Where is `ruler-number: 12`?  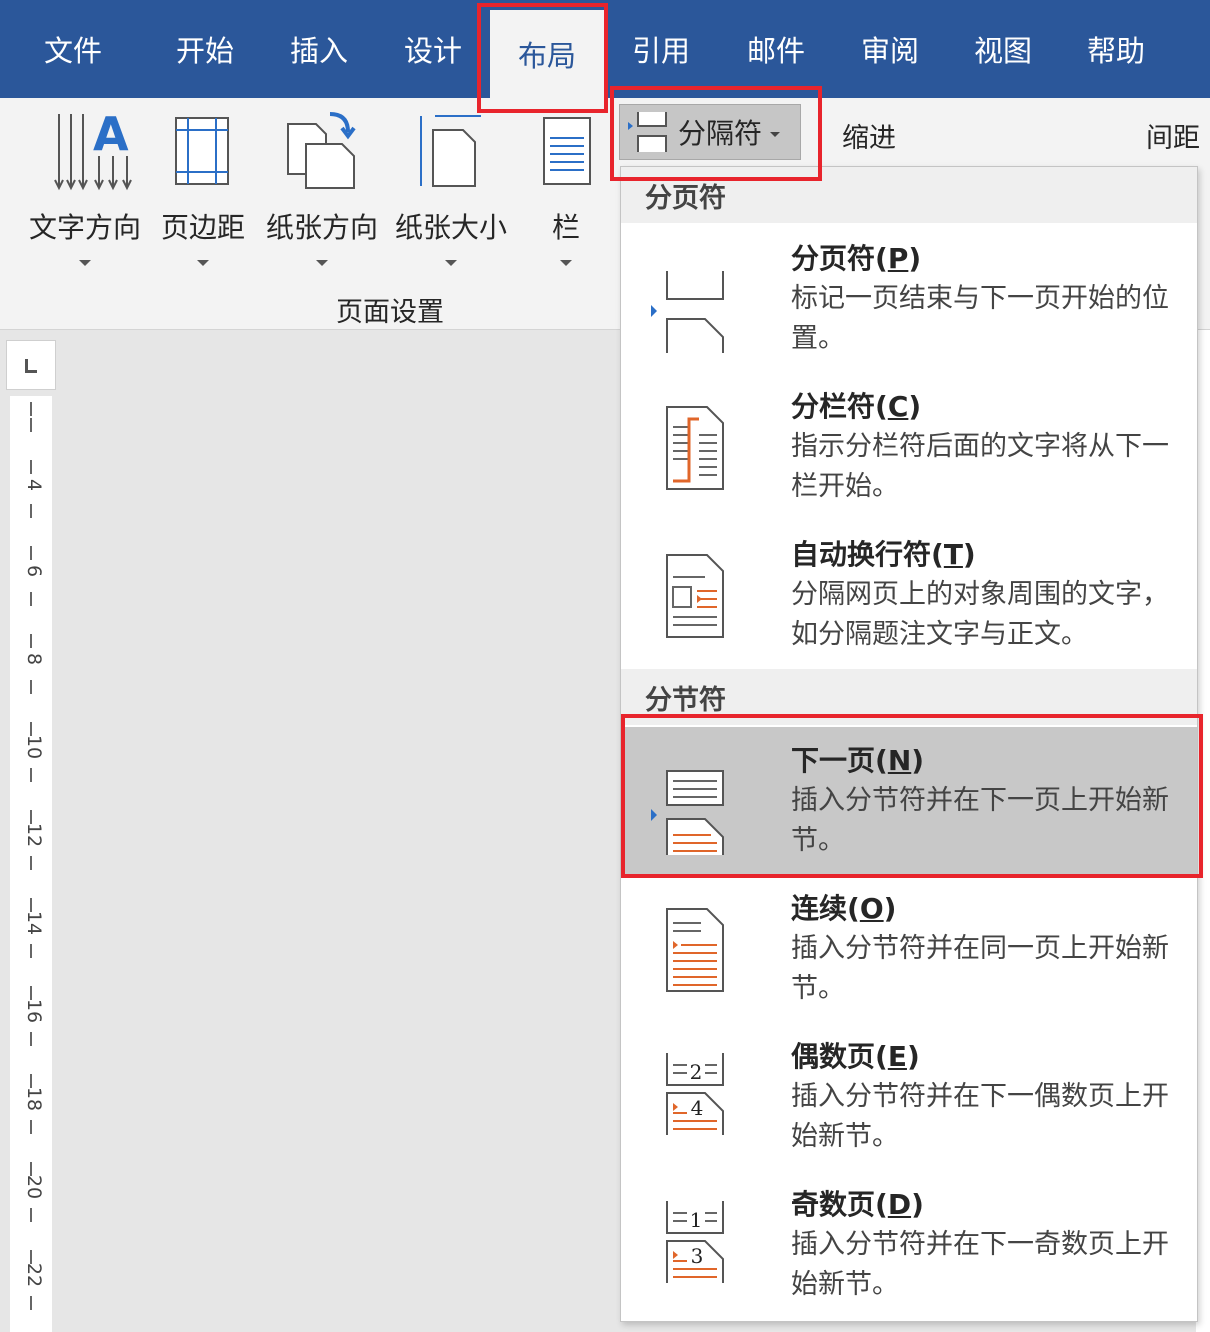 ruler-number: 12 is located at coordinates (34, 835).